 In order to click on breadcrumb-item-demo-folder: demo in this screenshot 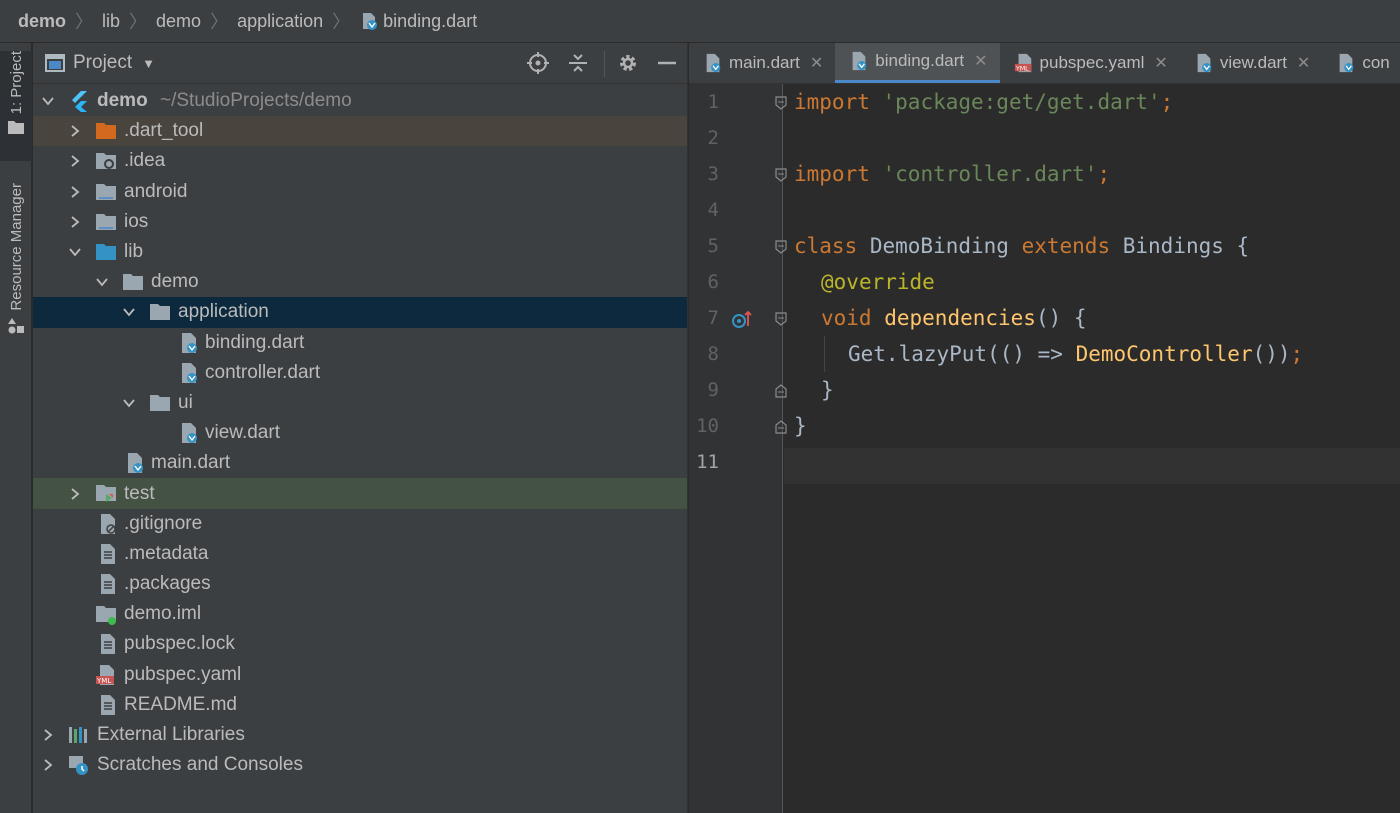, I will do `click(178, 21)`.